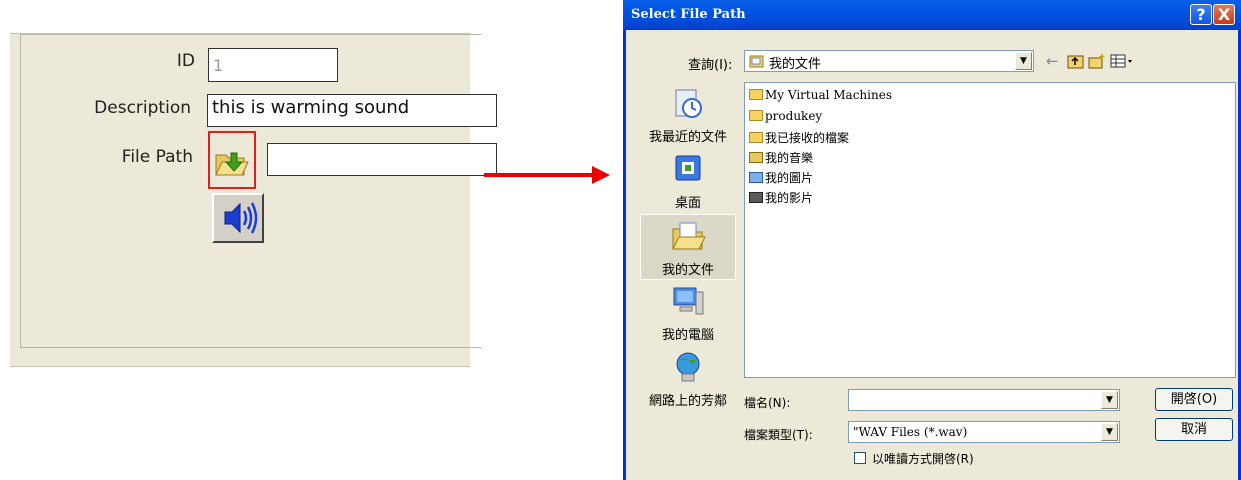 This screenshot has height=480, width=1241. I want to click on music-folder-icon, so click(756, 157).